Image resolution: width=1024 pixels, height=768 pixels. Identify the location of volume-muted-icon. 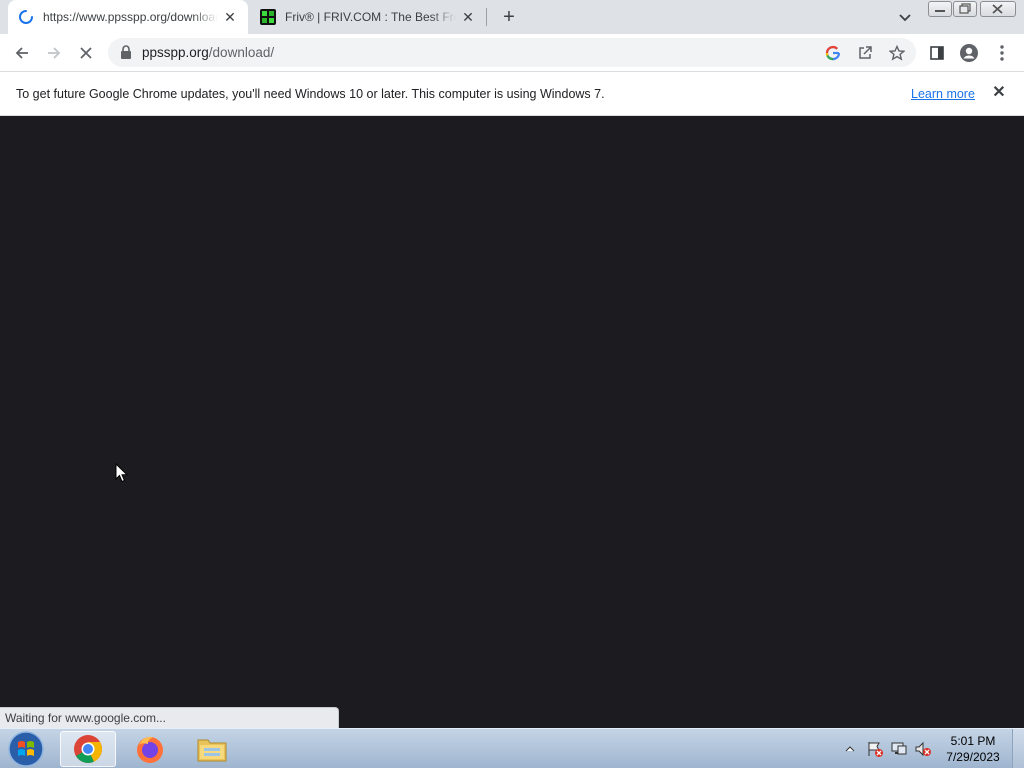
(923, 748).